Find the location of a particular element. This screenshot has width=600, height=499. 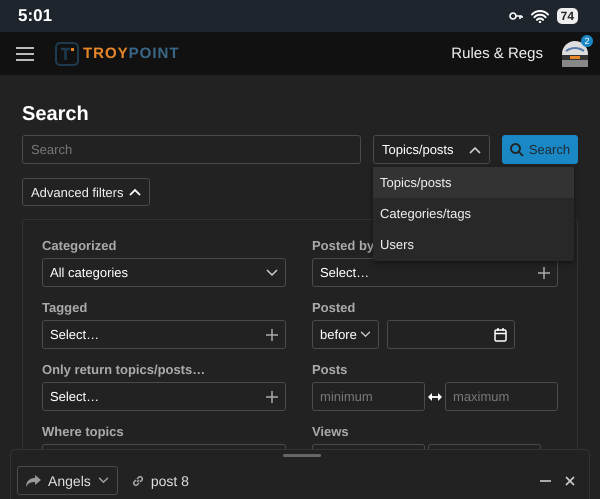

menu-item: Categories/tags is located at coordinates (473, 213).